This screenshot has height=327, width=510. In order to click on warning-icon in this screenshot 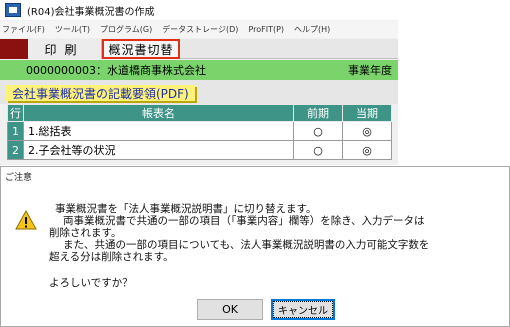, I will do `click(26, 220)`.